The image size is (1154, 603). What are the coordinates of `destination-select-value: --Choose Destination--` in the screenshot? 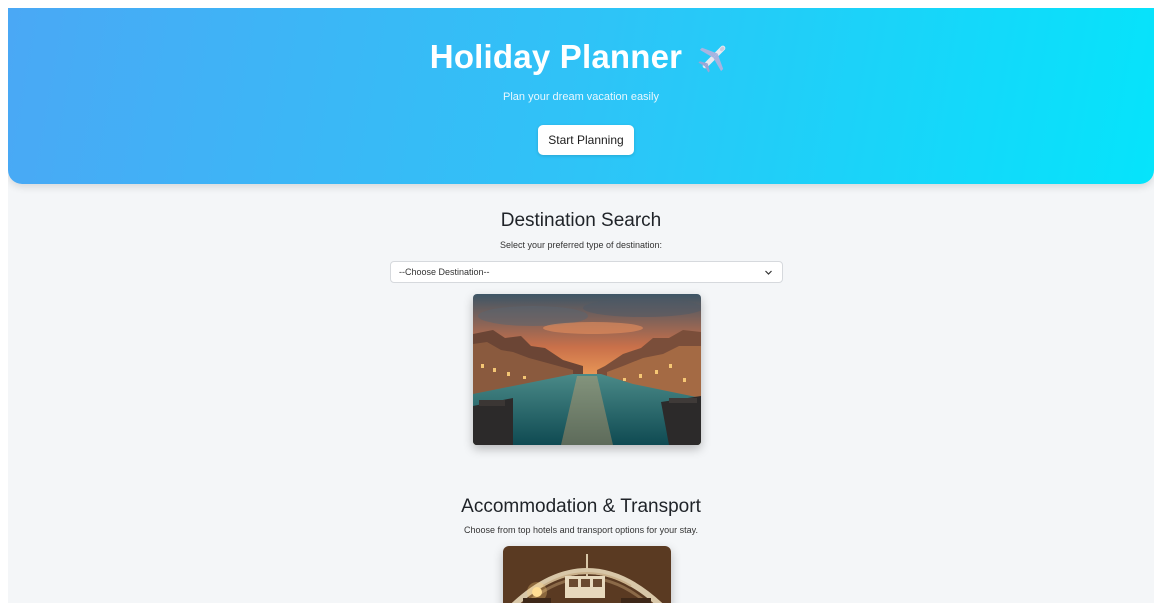 It's located at (444, 272).